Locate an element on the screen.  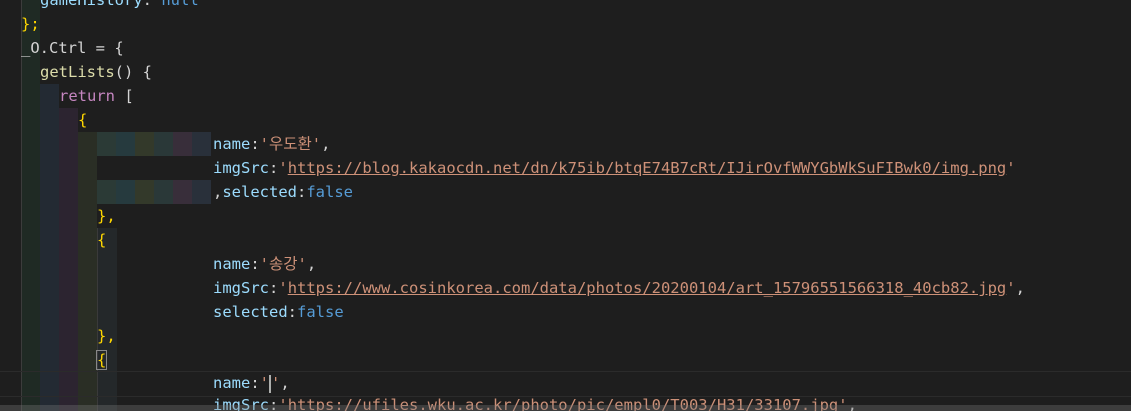
code-line: selected:false is located at coordinates (278, 312).